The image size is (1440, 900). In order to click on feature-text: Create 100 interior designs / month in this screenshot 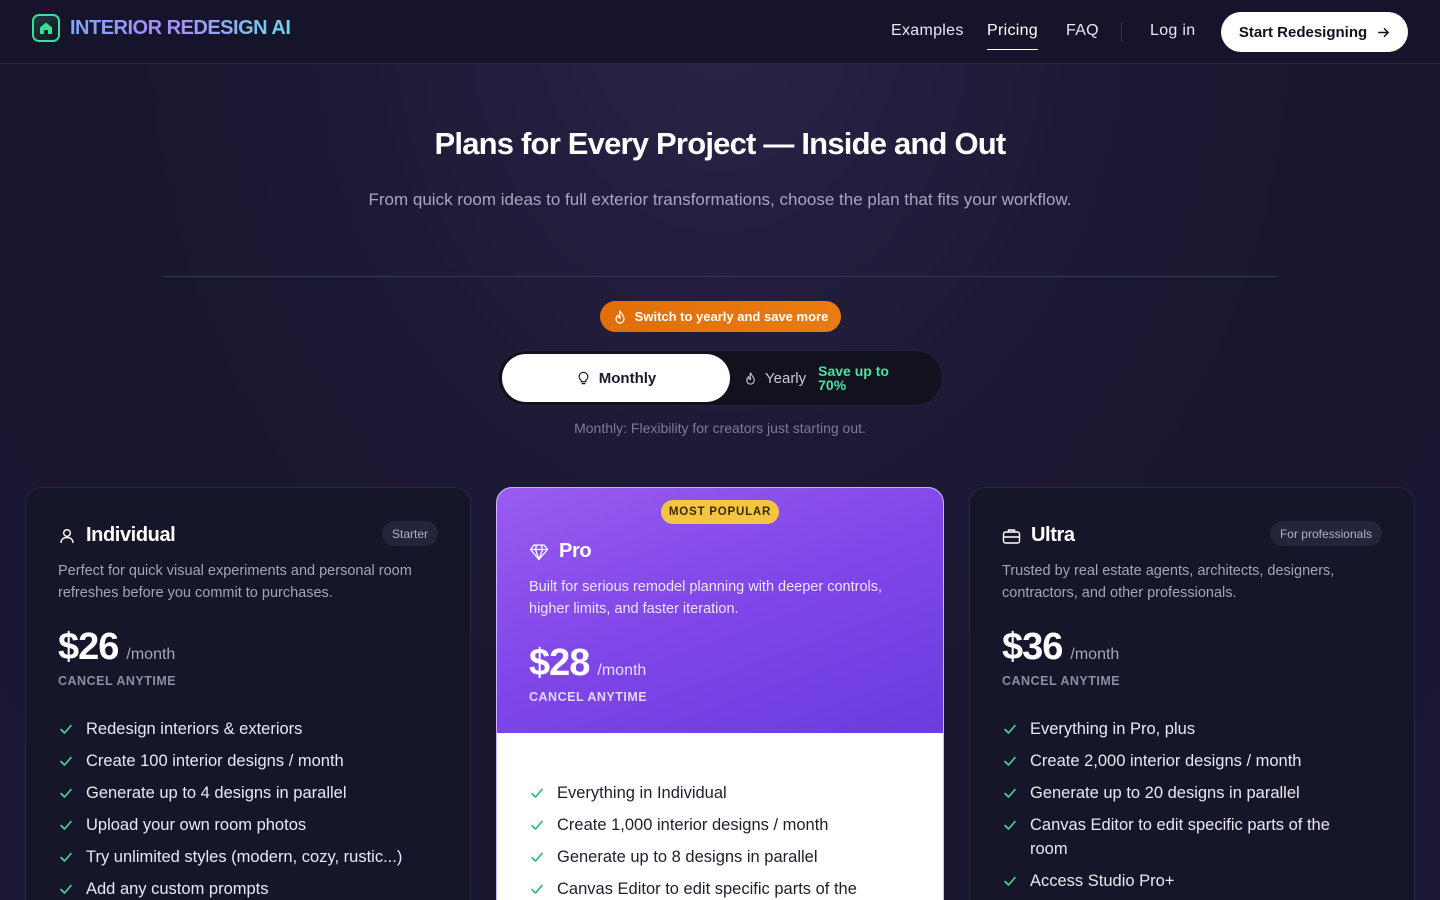, I will do `click(215, 761)`.